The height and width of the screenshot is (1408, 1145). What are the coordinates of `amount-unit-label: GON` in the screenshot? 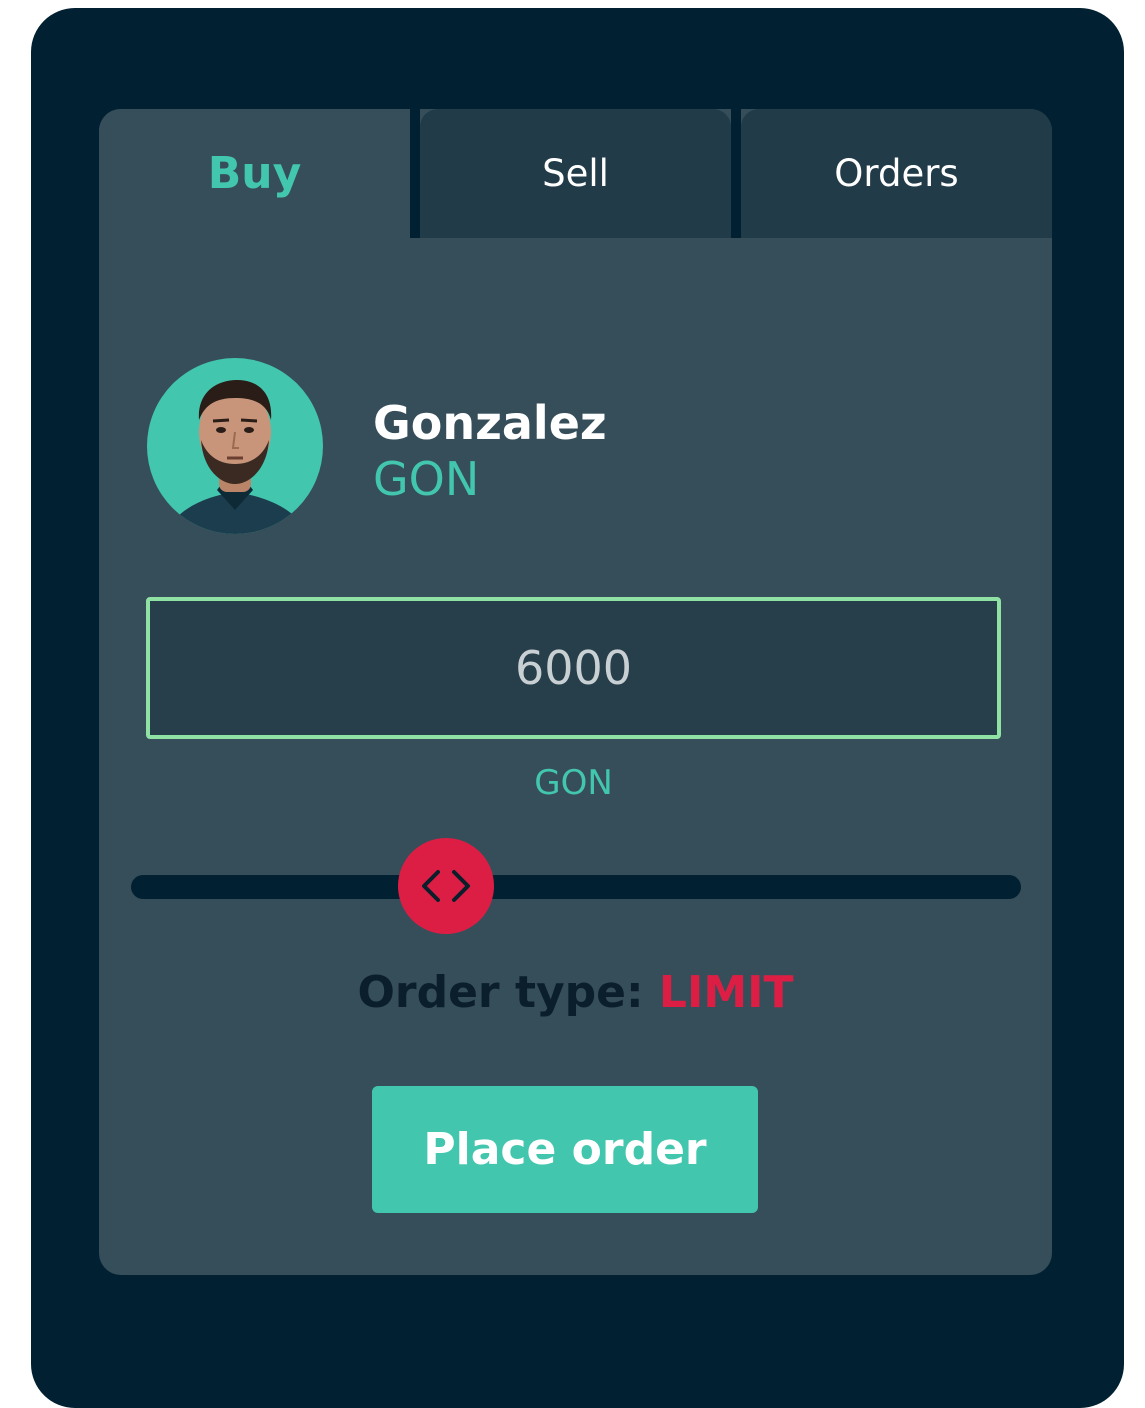 It's located at (573, 783).